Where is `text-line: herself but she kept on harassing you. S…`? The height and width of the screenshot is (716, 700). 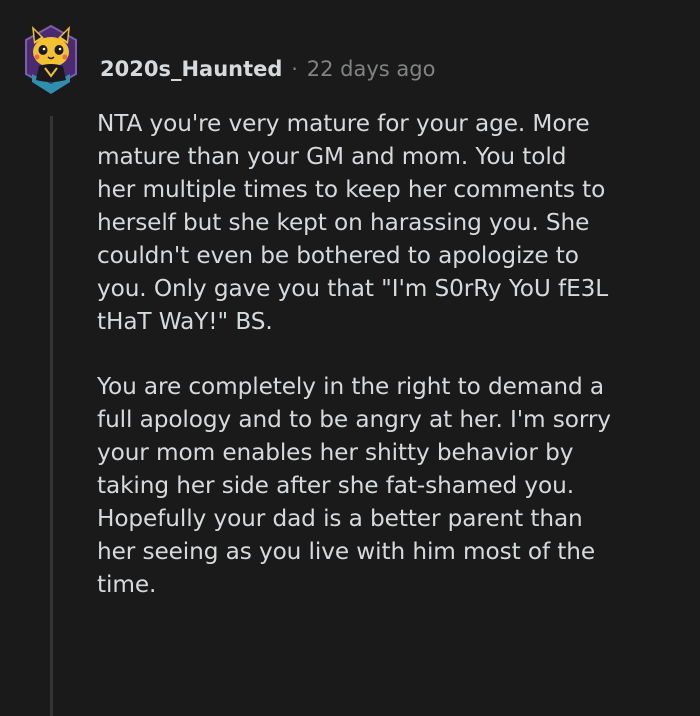 text-line: herself but she kept on harassing you. S… is located at coordinates (343, 222).